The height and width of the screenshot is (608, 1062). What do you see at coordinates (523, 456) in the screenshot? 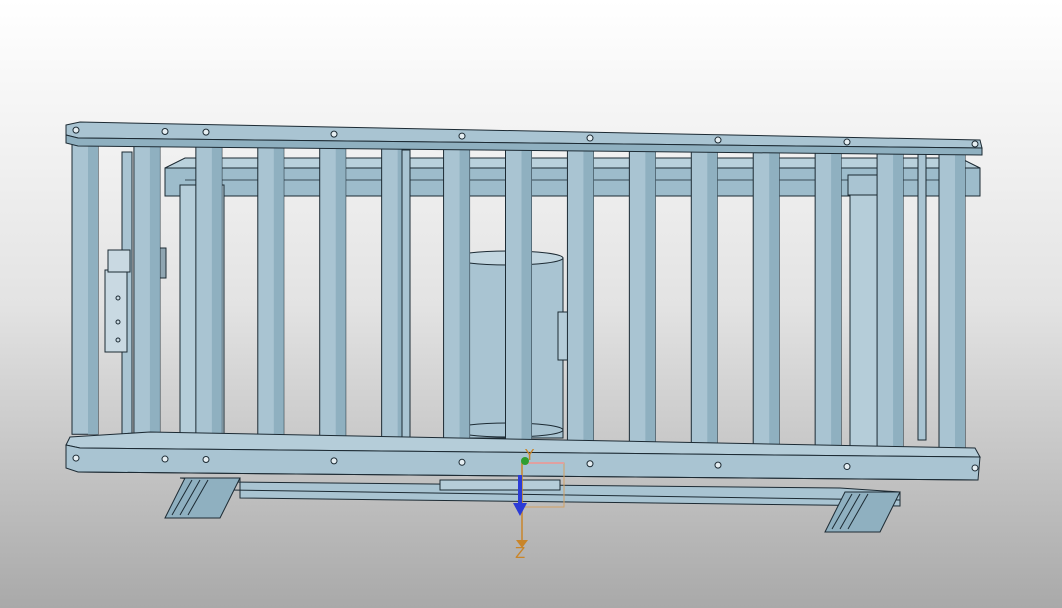
I see `bottom-front-rail` at bounding box center [523, 456].